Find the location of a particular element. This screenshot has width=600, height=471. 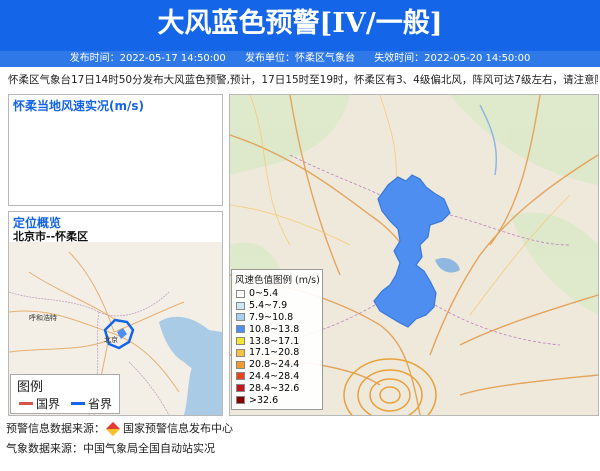

map-label-hohhot: 呼和浩特 is located at coordinates (43, 317).